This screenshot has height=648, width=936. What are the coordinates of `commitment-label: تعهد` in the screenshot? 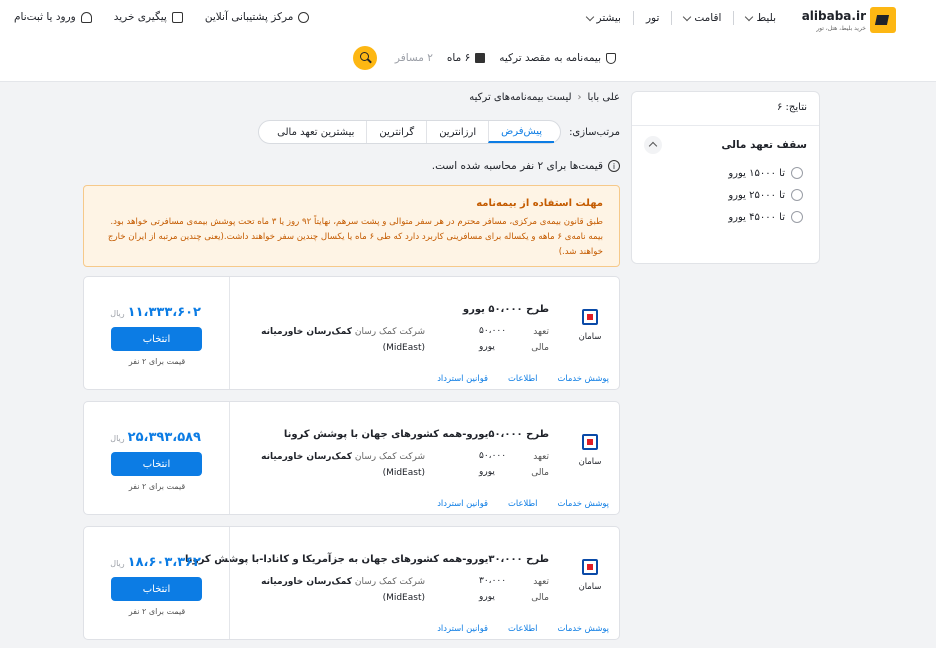 It's located at (541, 582).